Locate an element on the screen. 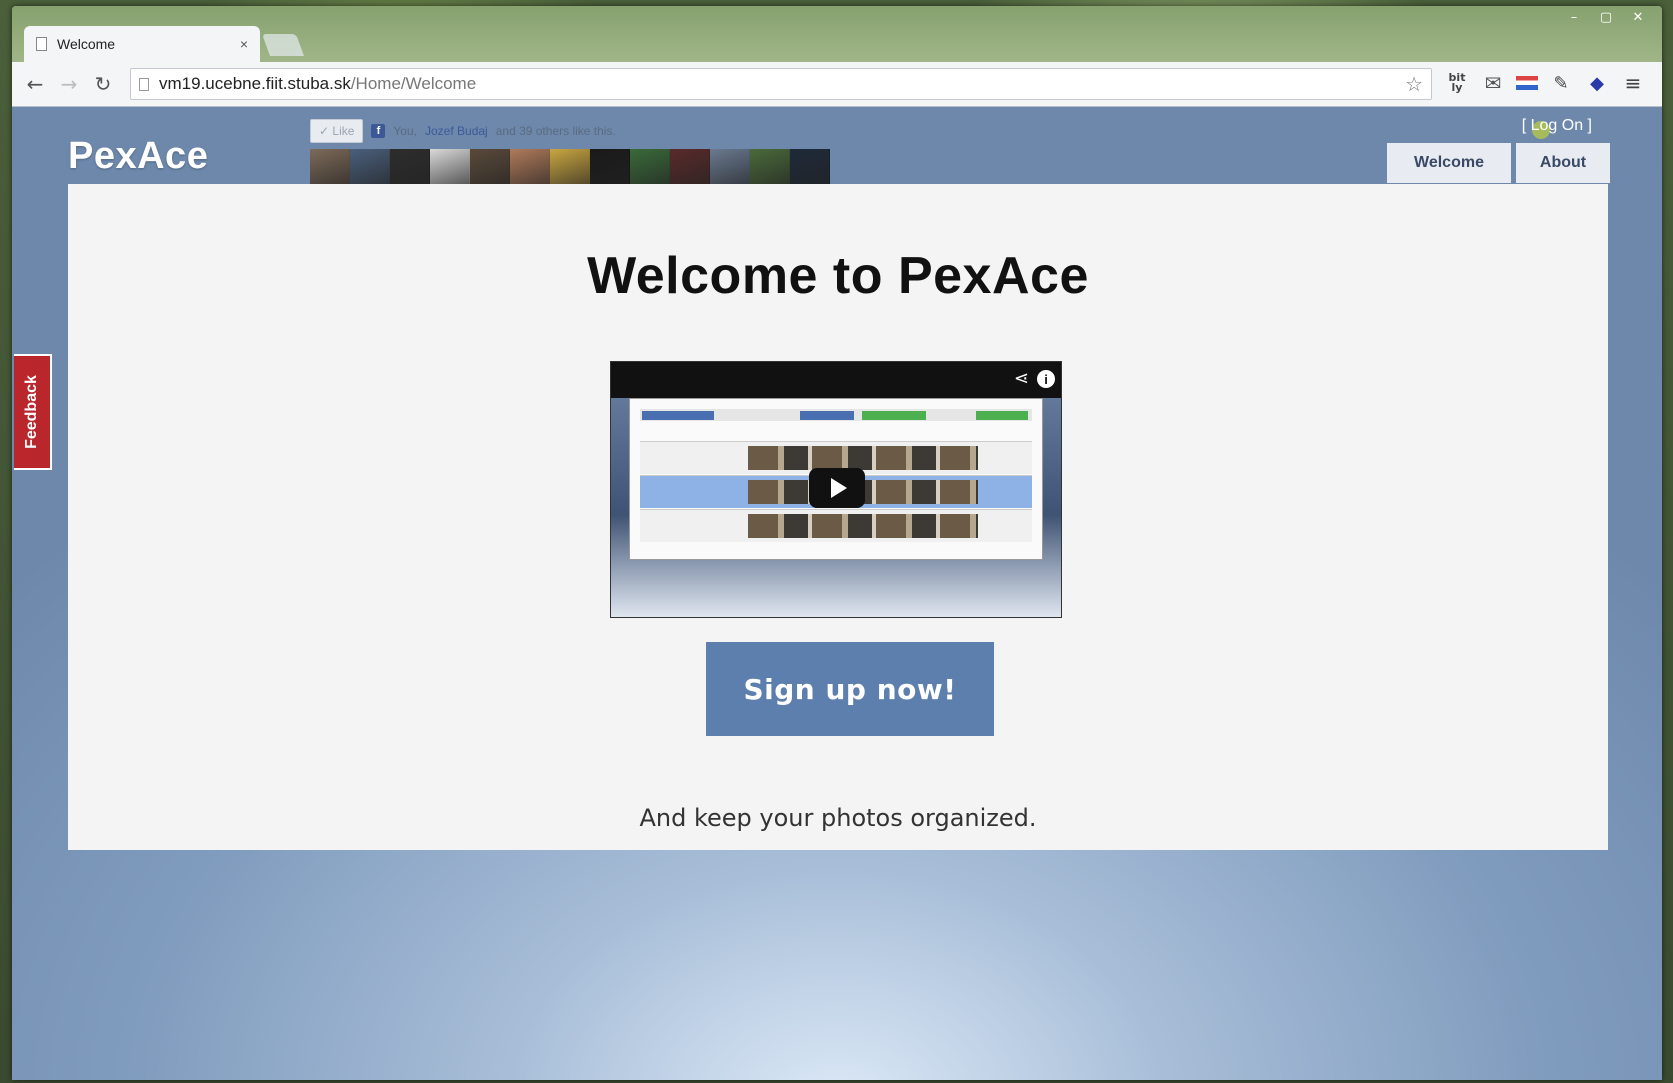 This screenshot has width=1673, height=1083. flag-extension-icon is located at coordinates (1527, 83).